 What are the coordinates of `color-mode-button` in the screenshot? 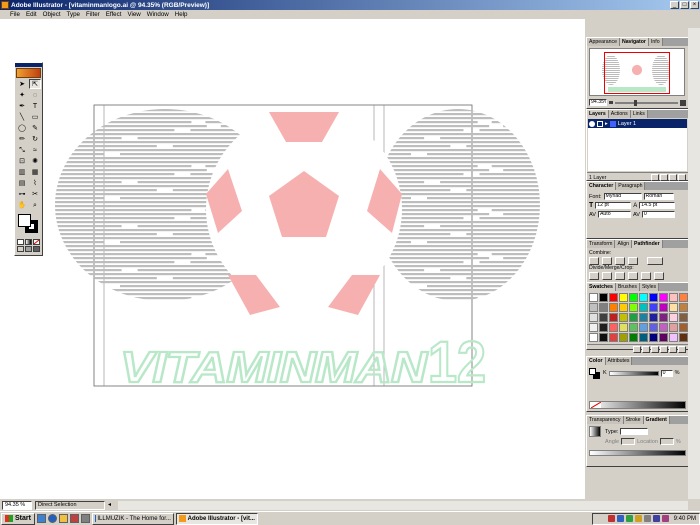 It's located at (20, 242).